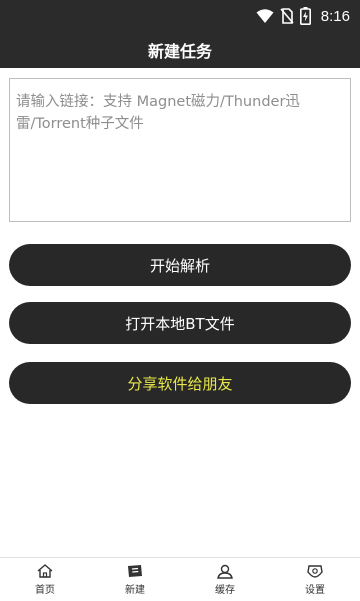 This screenshot has width=360, height=601. I want to click on nav-item-home: 首页, so click(45, 579).